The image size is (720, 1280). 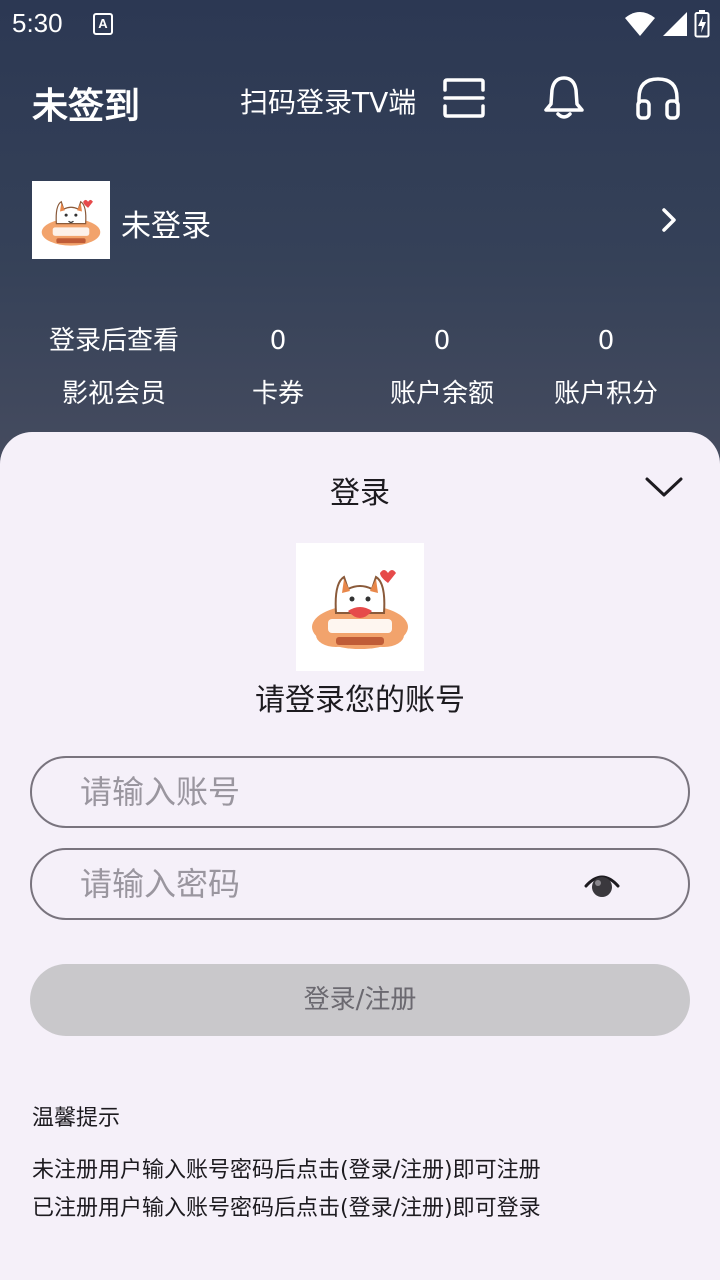 I want to click on account-field, so click(x=360, y=792).